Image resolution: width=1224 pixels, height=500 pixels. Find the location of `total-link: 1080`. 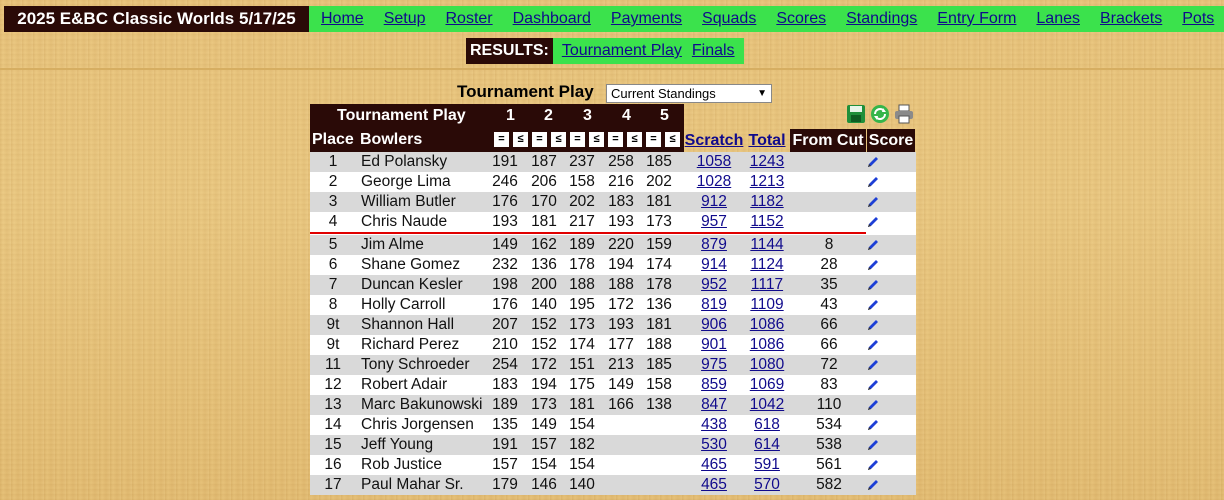

total-link: 1080 is located at coordinates (767, 365).